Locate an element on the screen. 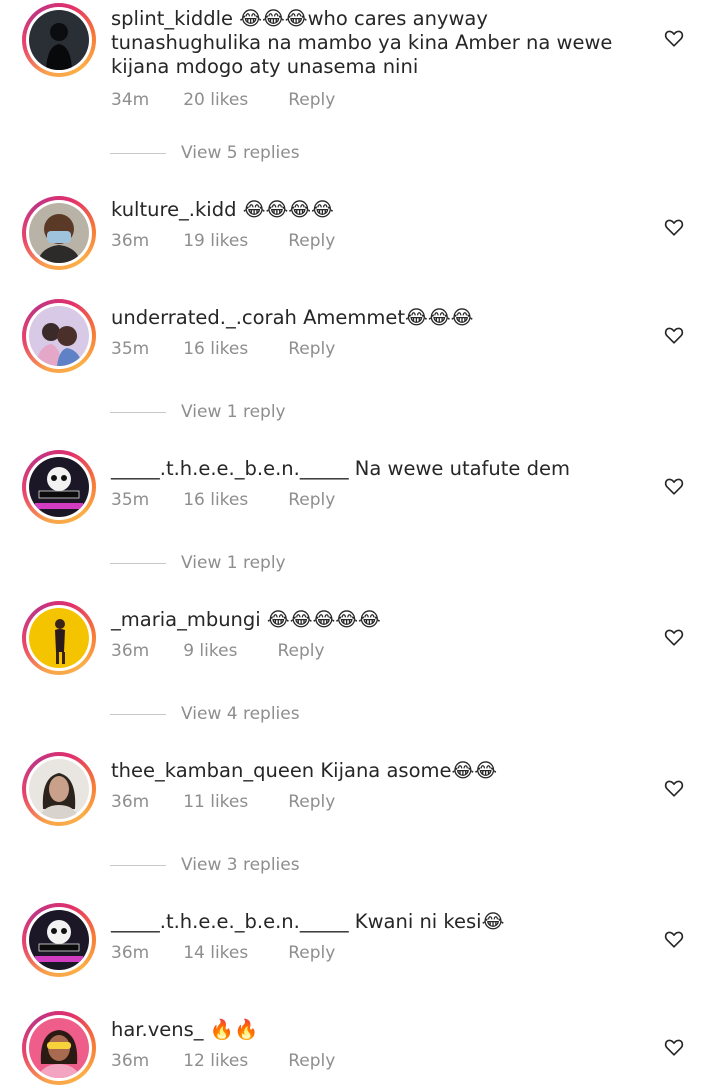  comment-meta: 36m 12 likes Reply is located at coordinates (223, 1061).